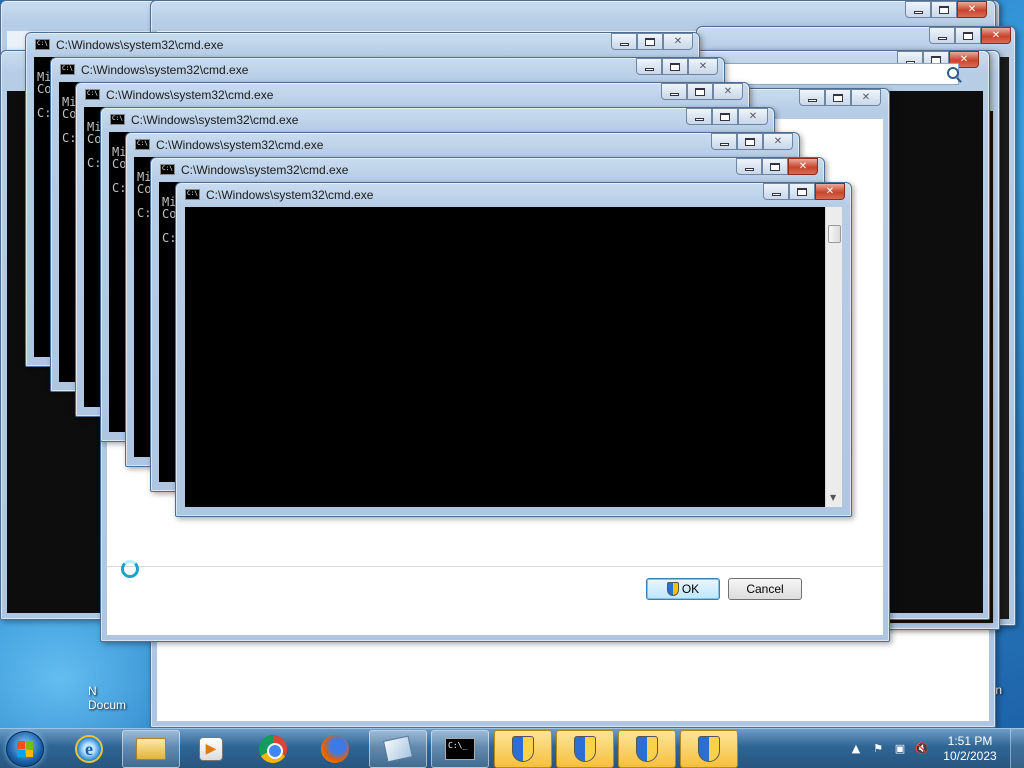 This screenshot has width=1024, height=768. I want to click on taskbar-firefox, so click(335, 749).